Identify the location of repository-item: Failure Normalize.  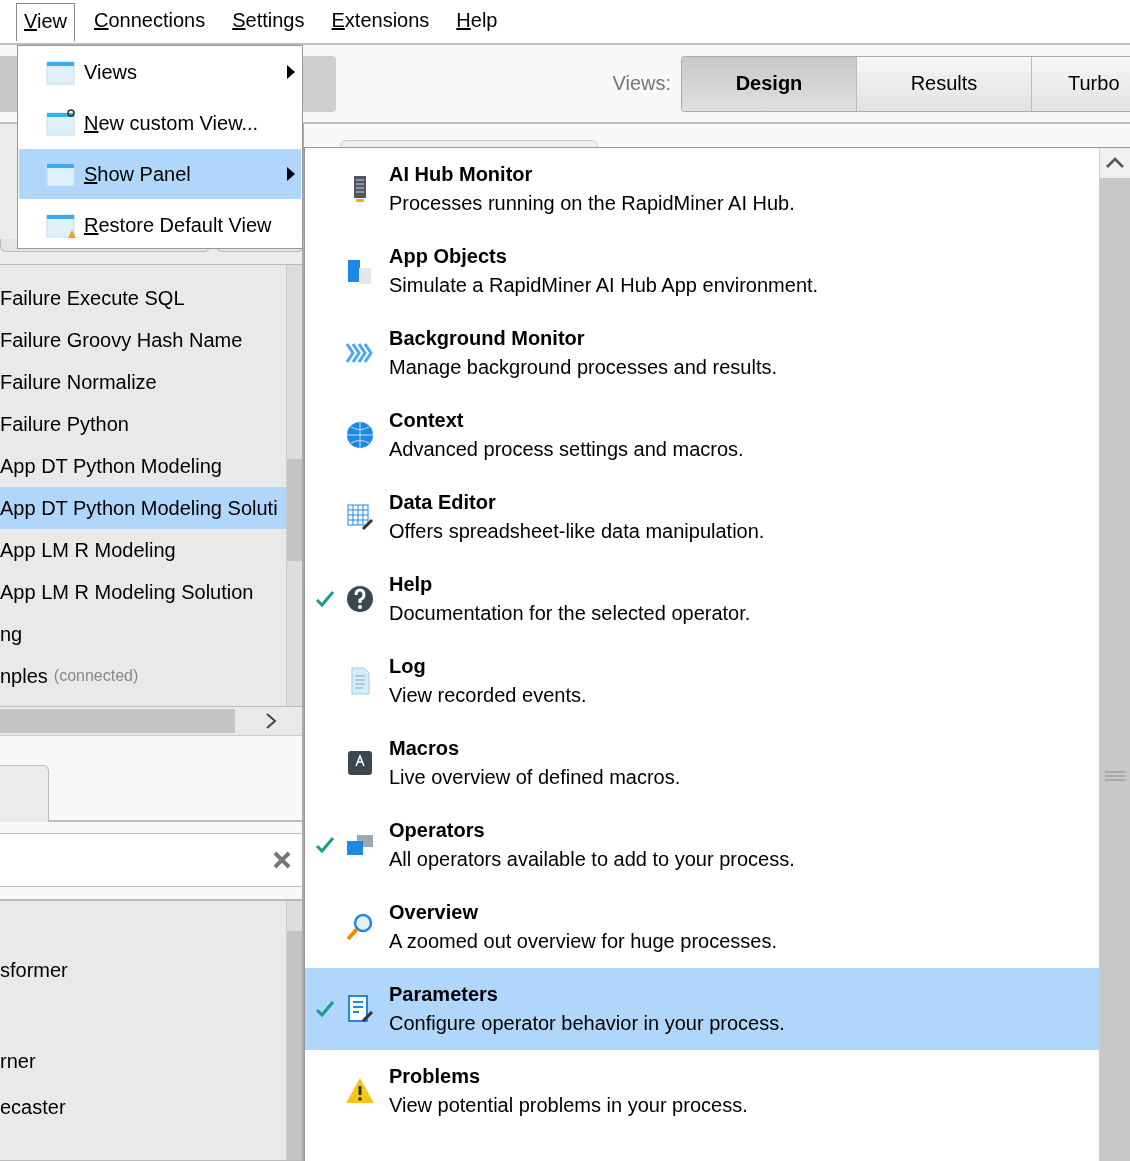
(143, 382).